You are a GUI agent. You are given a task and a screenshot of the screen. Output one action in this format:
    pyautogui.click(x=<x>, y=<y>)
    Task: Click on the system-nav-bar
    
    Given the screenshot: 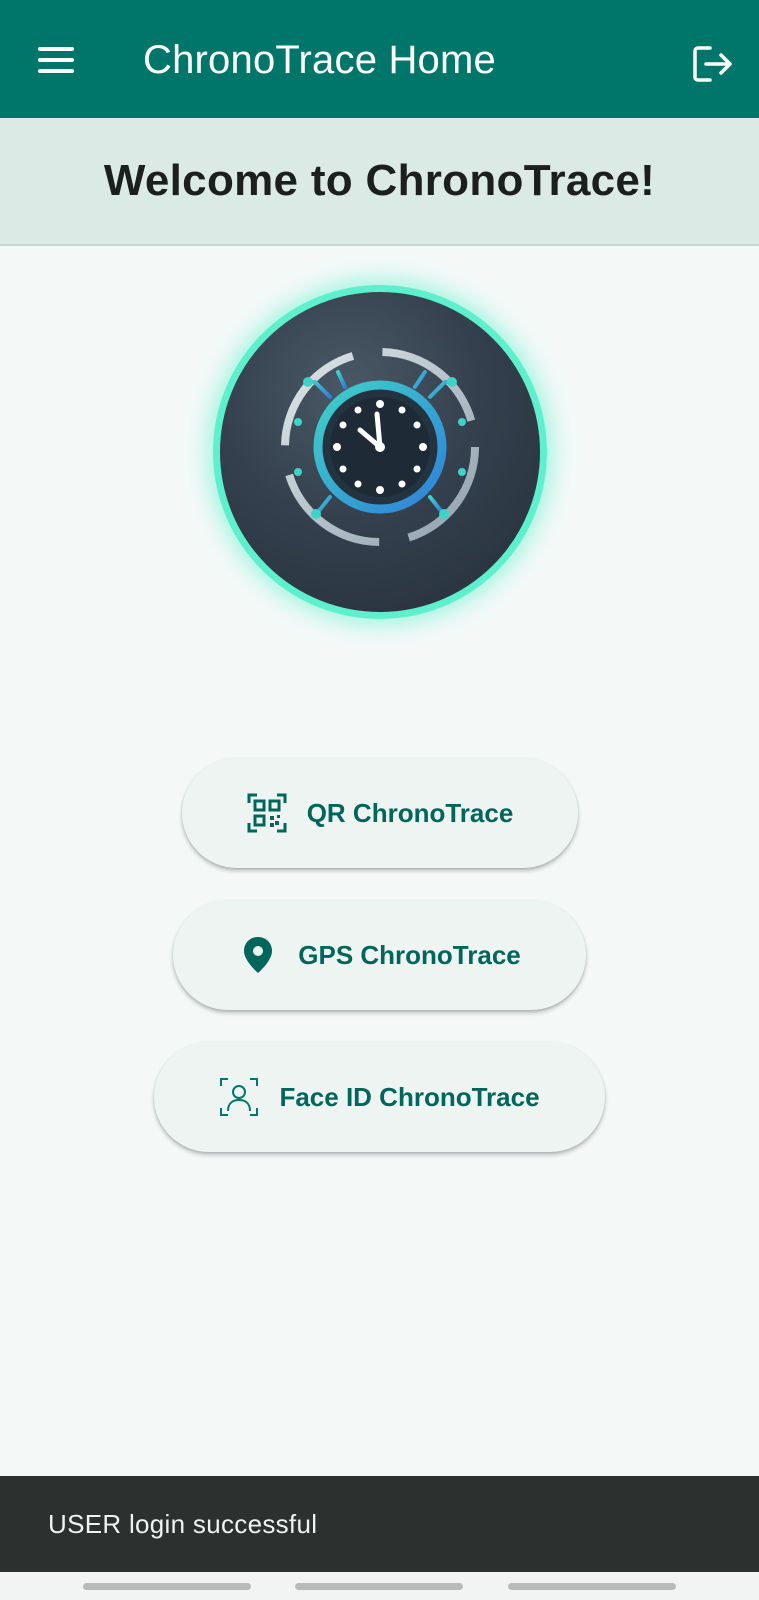 What is the action you would take?
    pyautogui.click(x=379, y=1586)
    